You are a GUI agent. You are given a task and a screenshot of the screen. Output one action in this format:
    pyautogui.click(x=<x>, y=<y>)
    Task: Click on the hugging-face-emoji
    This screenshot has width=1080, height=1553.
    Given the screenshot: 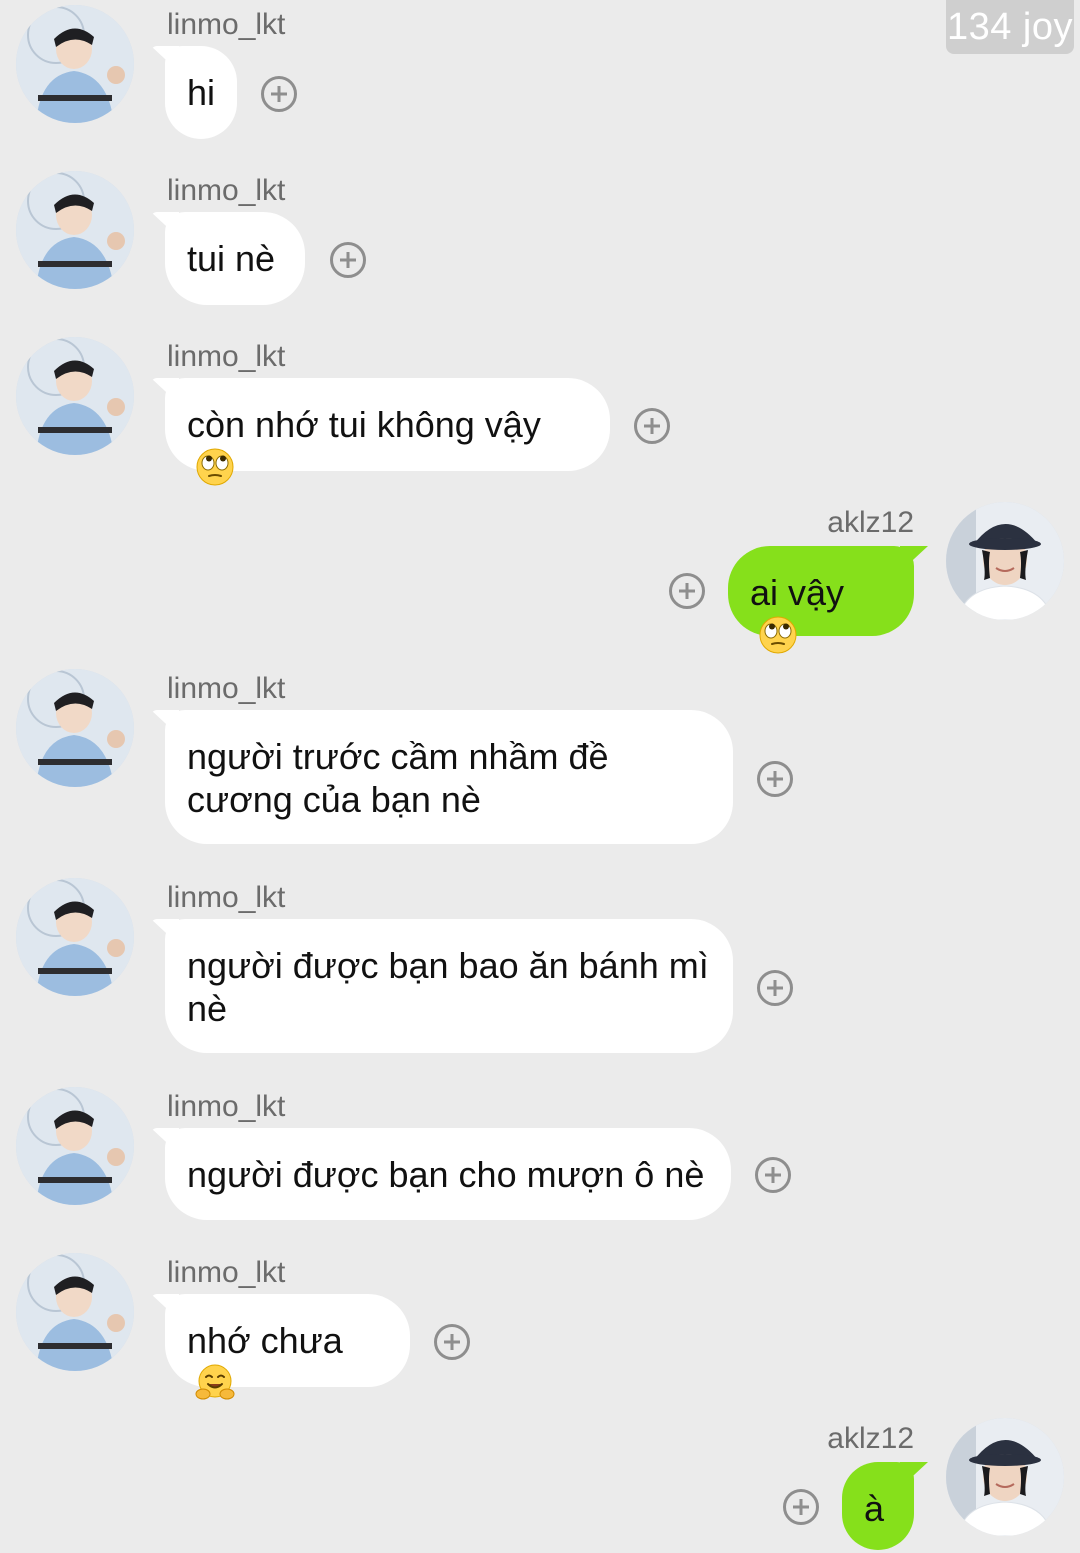 What is the action you would take?
    pyautogui.click(x=215, y=1383)
    